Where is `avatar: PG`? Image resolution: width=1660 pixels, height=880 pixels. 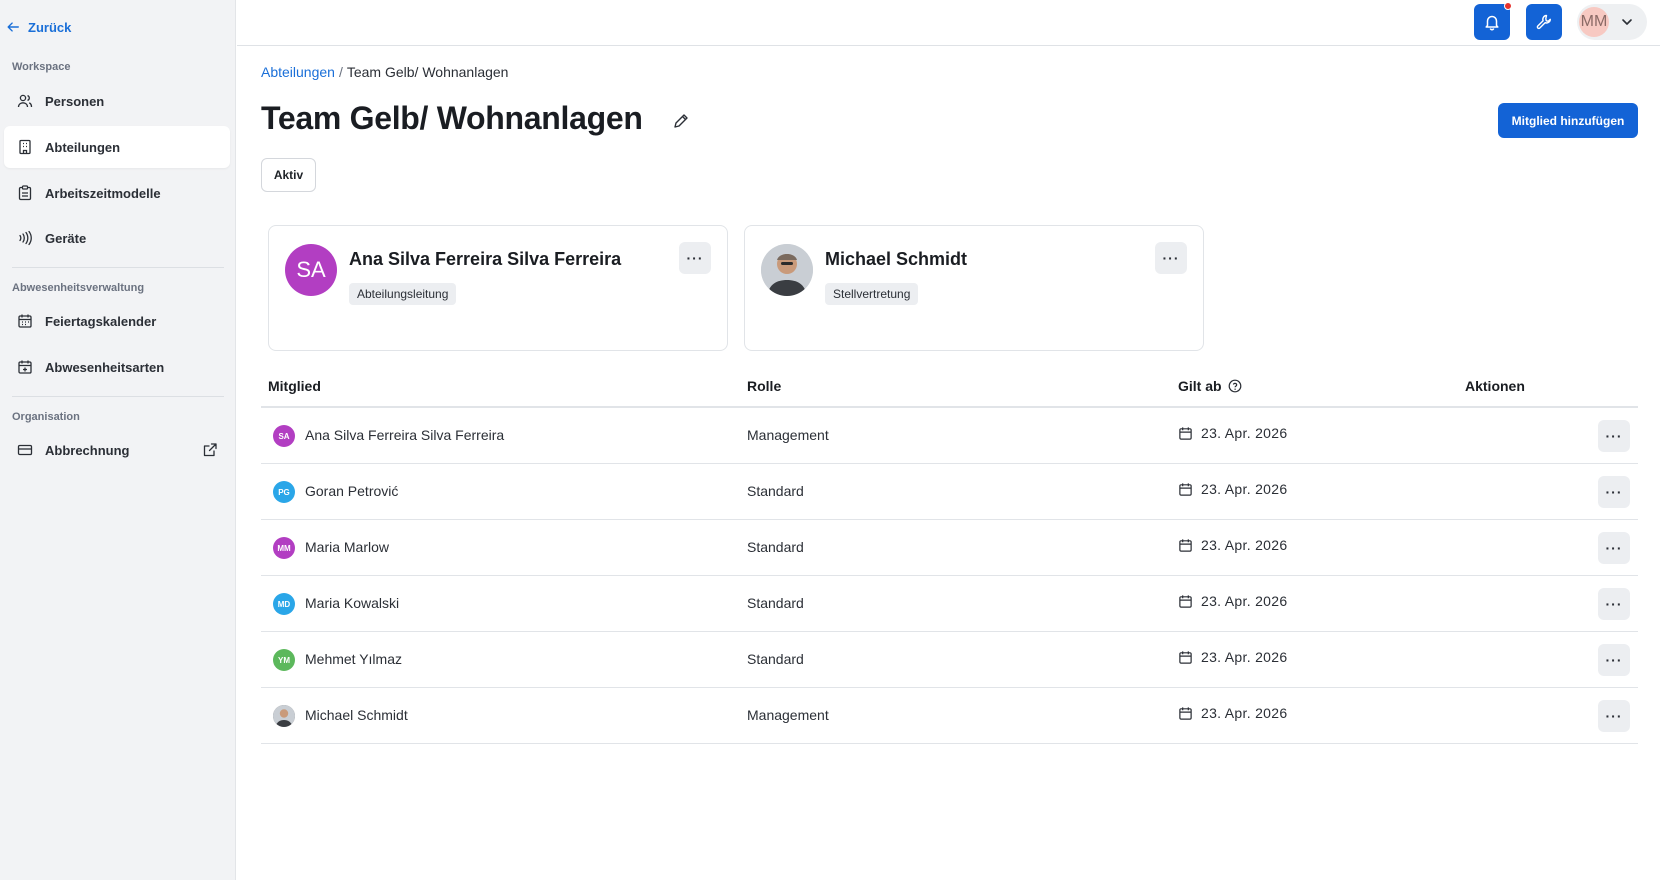
avatar: PG is located at coordinates (284, 492).